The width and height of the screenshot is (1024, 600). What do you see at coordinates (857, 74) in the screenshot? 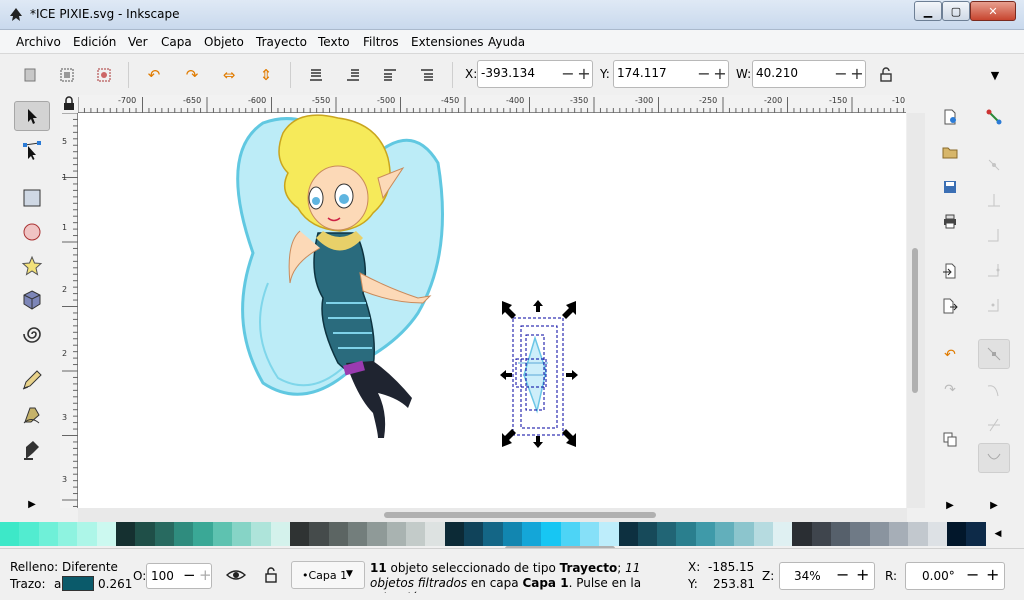
I see `w-increment-button: +` at bounding box center [857, 74].